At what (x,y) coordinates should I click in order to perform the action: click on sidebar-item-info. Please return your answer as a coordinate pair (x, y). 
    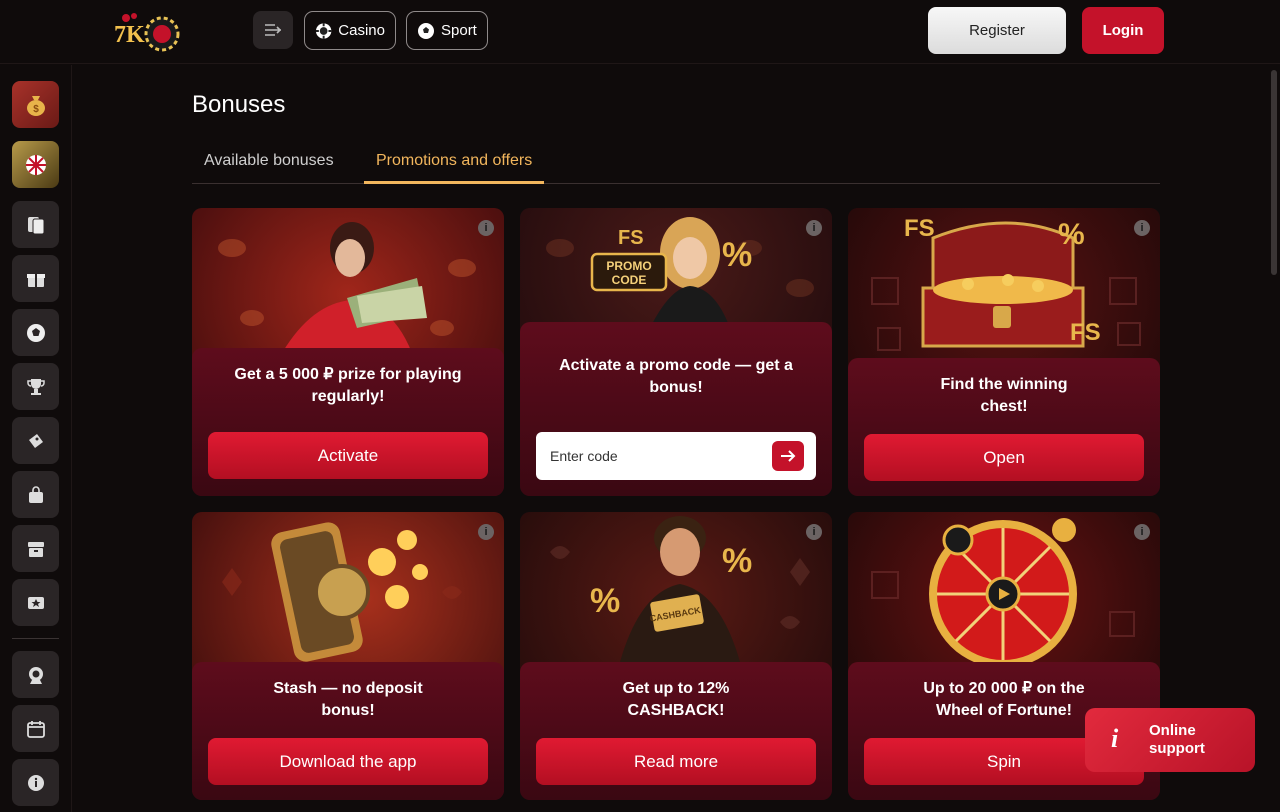
    Looking at the image, I should click on (35, 782).